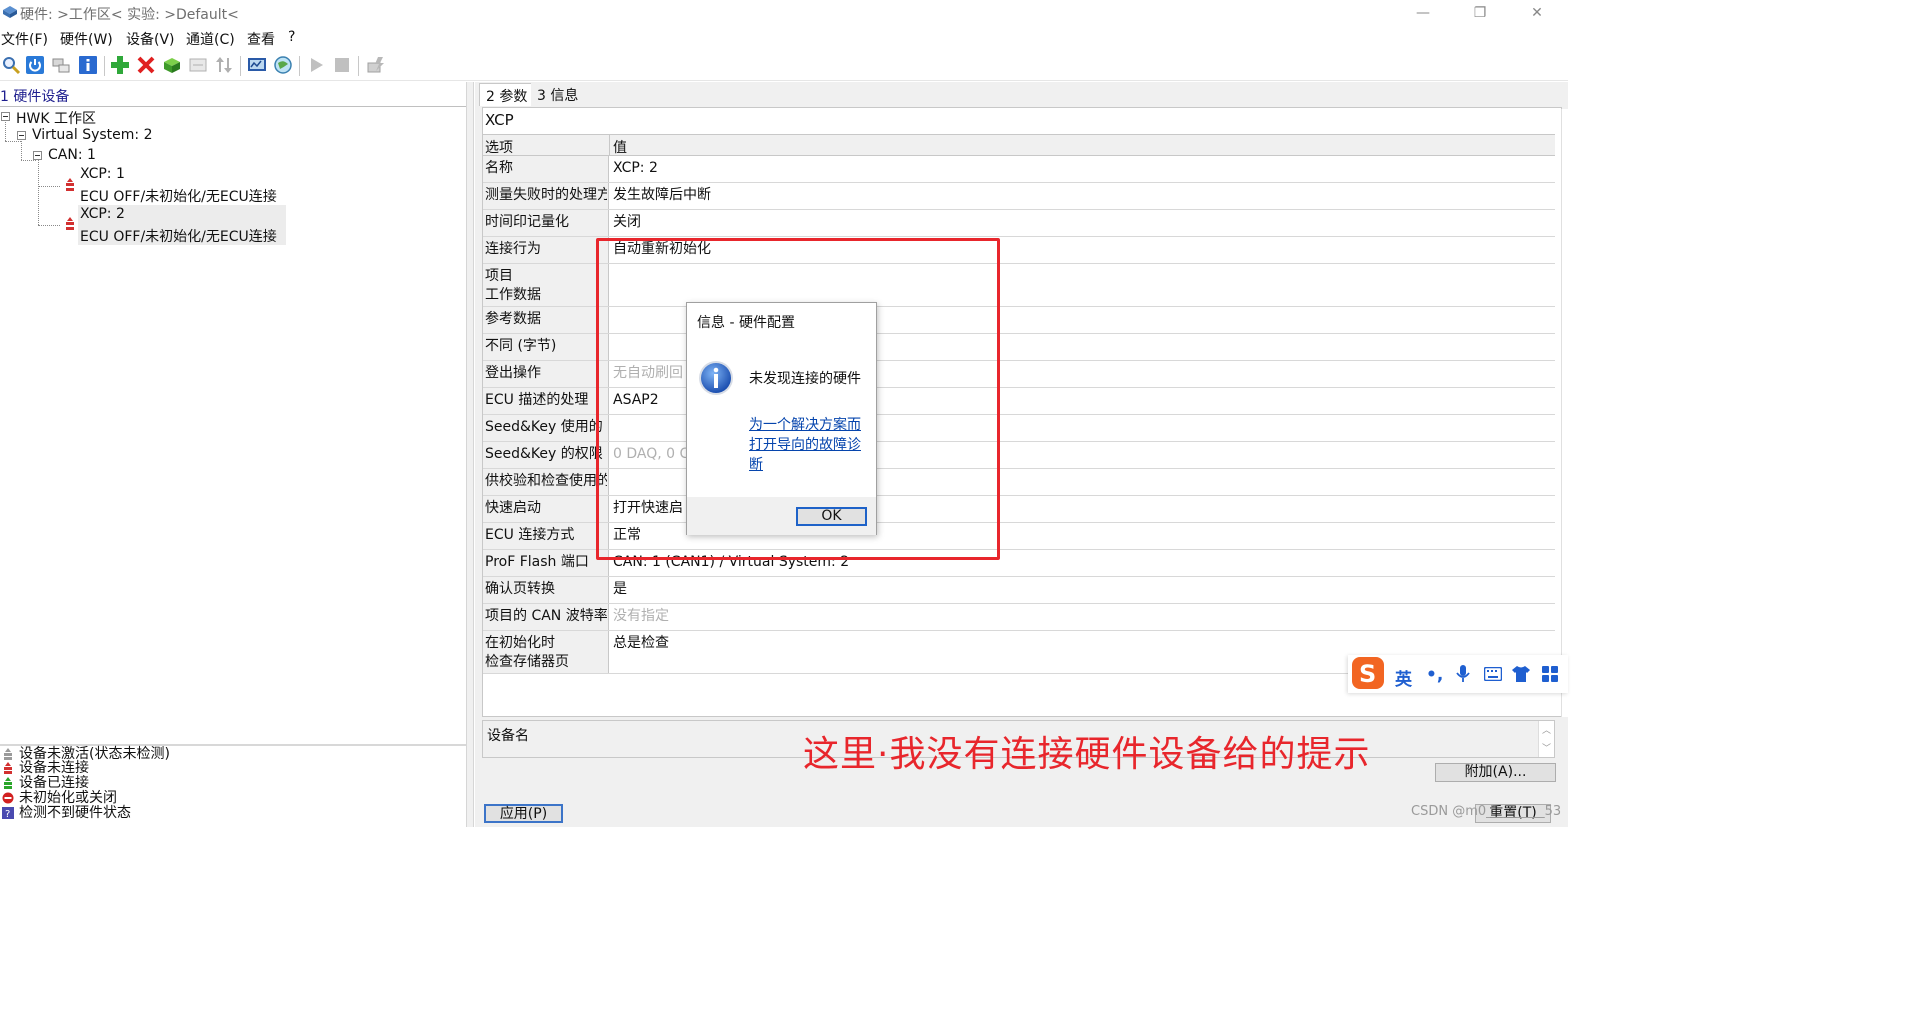 This screenshot has width=1914, height=1009. I want to click on tree-node-xcp-1: XCP: 1, so click(102, 174).